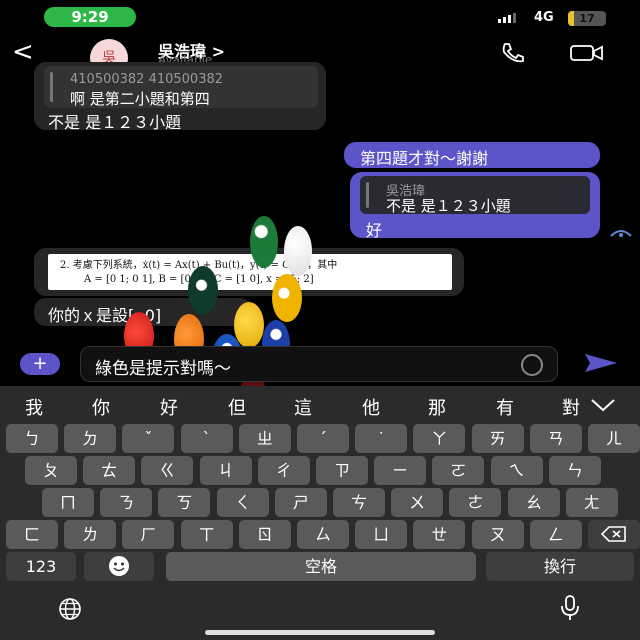 Image resolution: width=640 pixels, height=640 pixels. I want to click on zhuyin-key: ㄔ, so click(283, 470).